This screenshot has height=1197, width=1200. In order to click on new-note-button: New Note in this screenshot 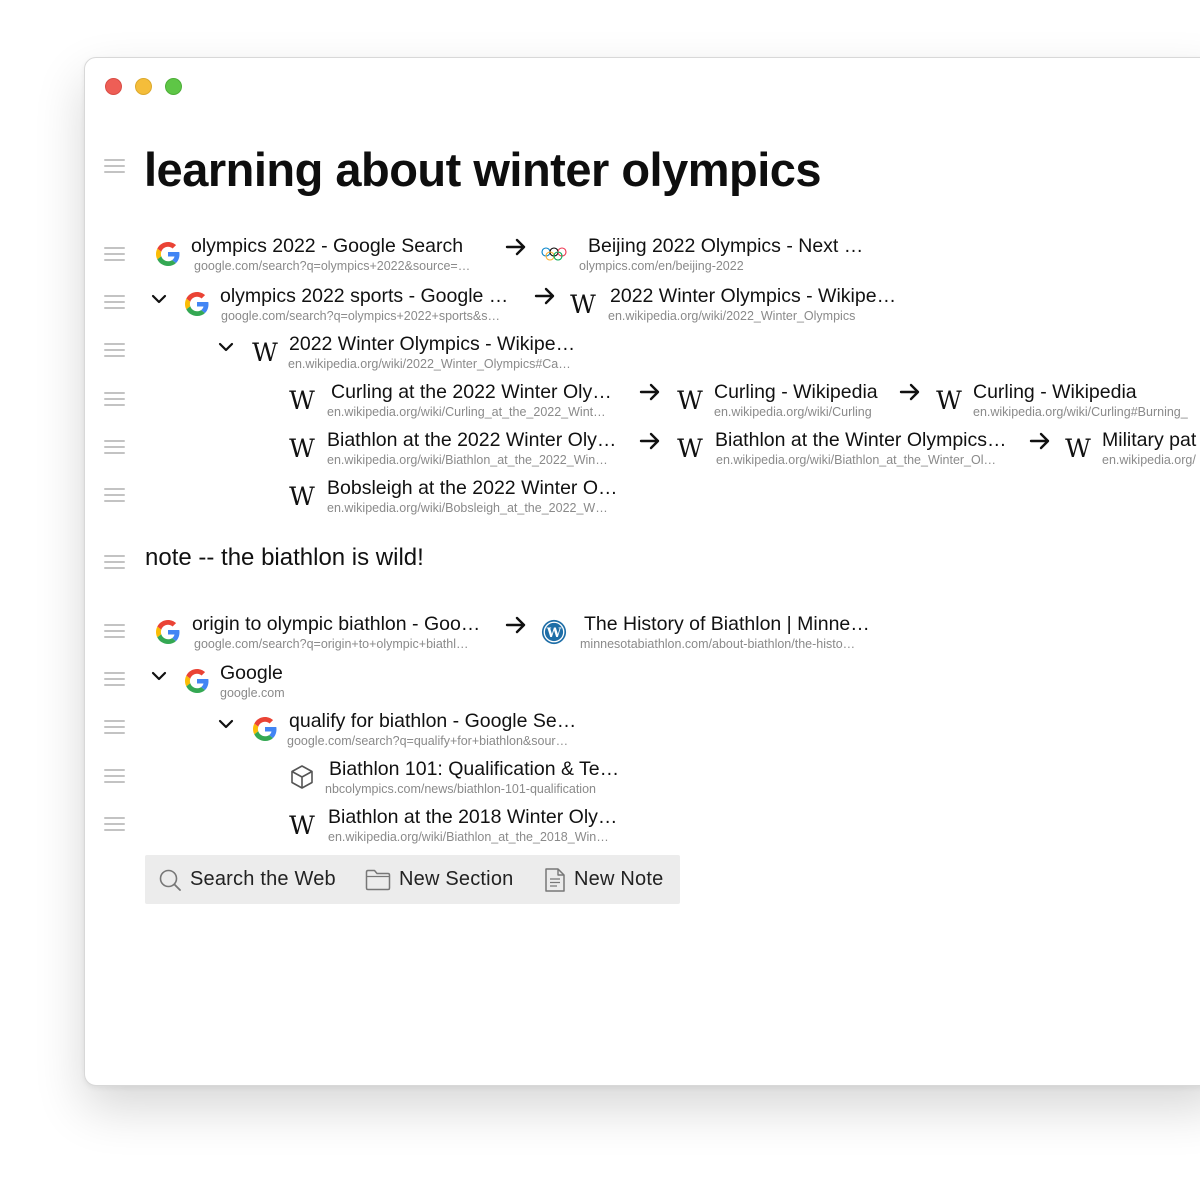, I will do `click(603, 879)`.